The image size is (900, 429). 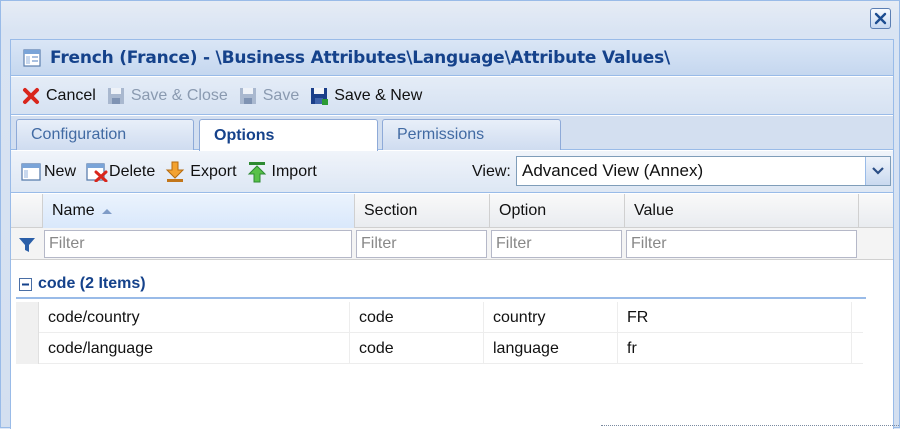 What do you see at coordinates (31, 171) in the screenshot?
I see `new-record-icon` at bounding box center [31, 171].